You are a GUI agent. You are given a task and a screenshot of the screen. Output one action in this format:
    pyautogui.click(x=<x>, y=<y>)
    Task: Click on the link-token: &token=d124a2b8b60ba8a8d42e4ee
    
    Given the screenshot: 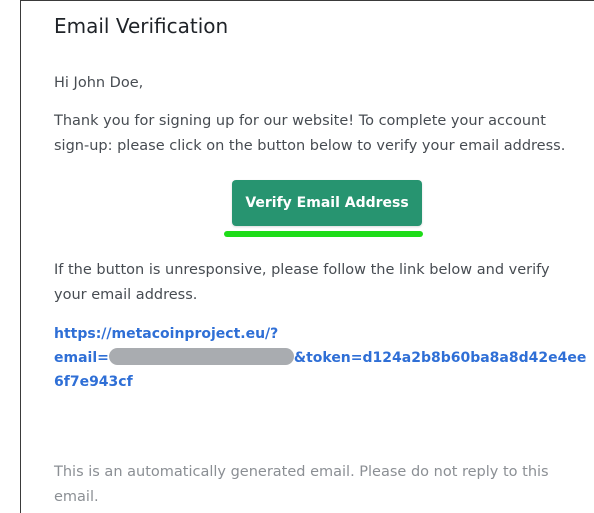 What is the action you would take?
    pyautogui.click(x=440, y=358)
    